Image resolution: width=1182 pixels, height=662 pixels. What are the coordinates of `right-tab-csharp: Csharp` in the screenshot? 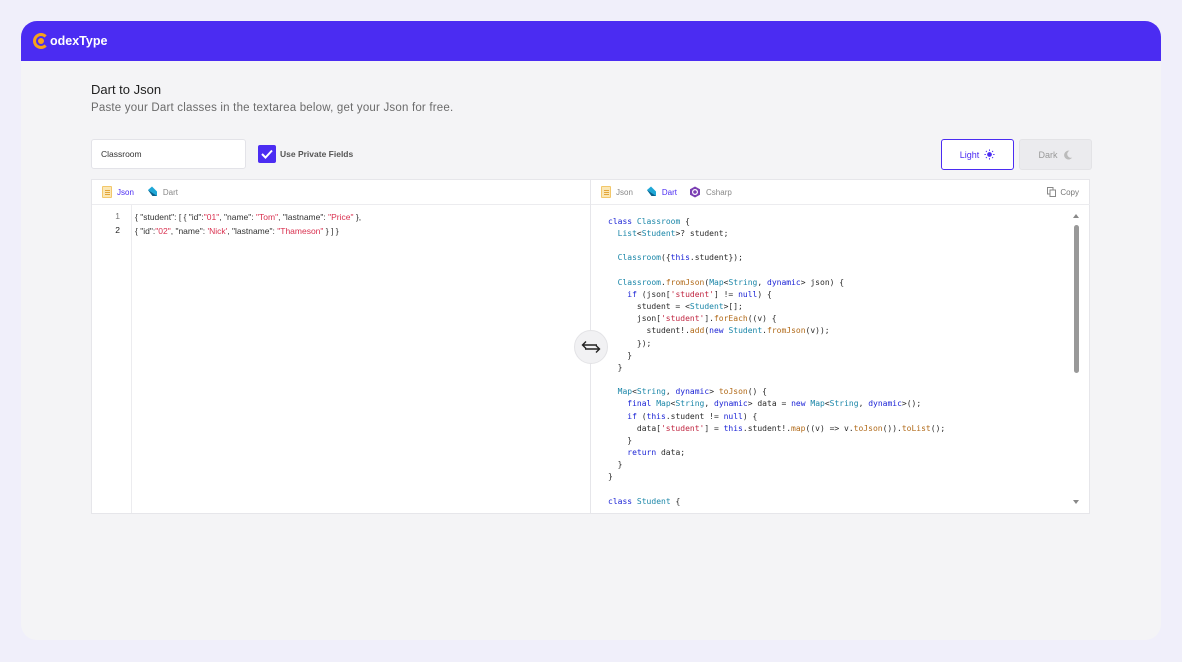 It's located at (710, 192).